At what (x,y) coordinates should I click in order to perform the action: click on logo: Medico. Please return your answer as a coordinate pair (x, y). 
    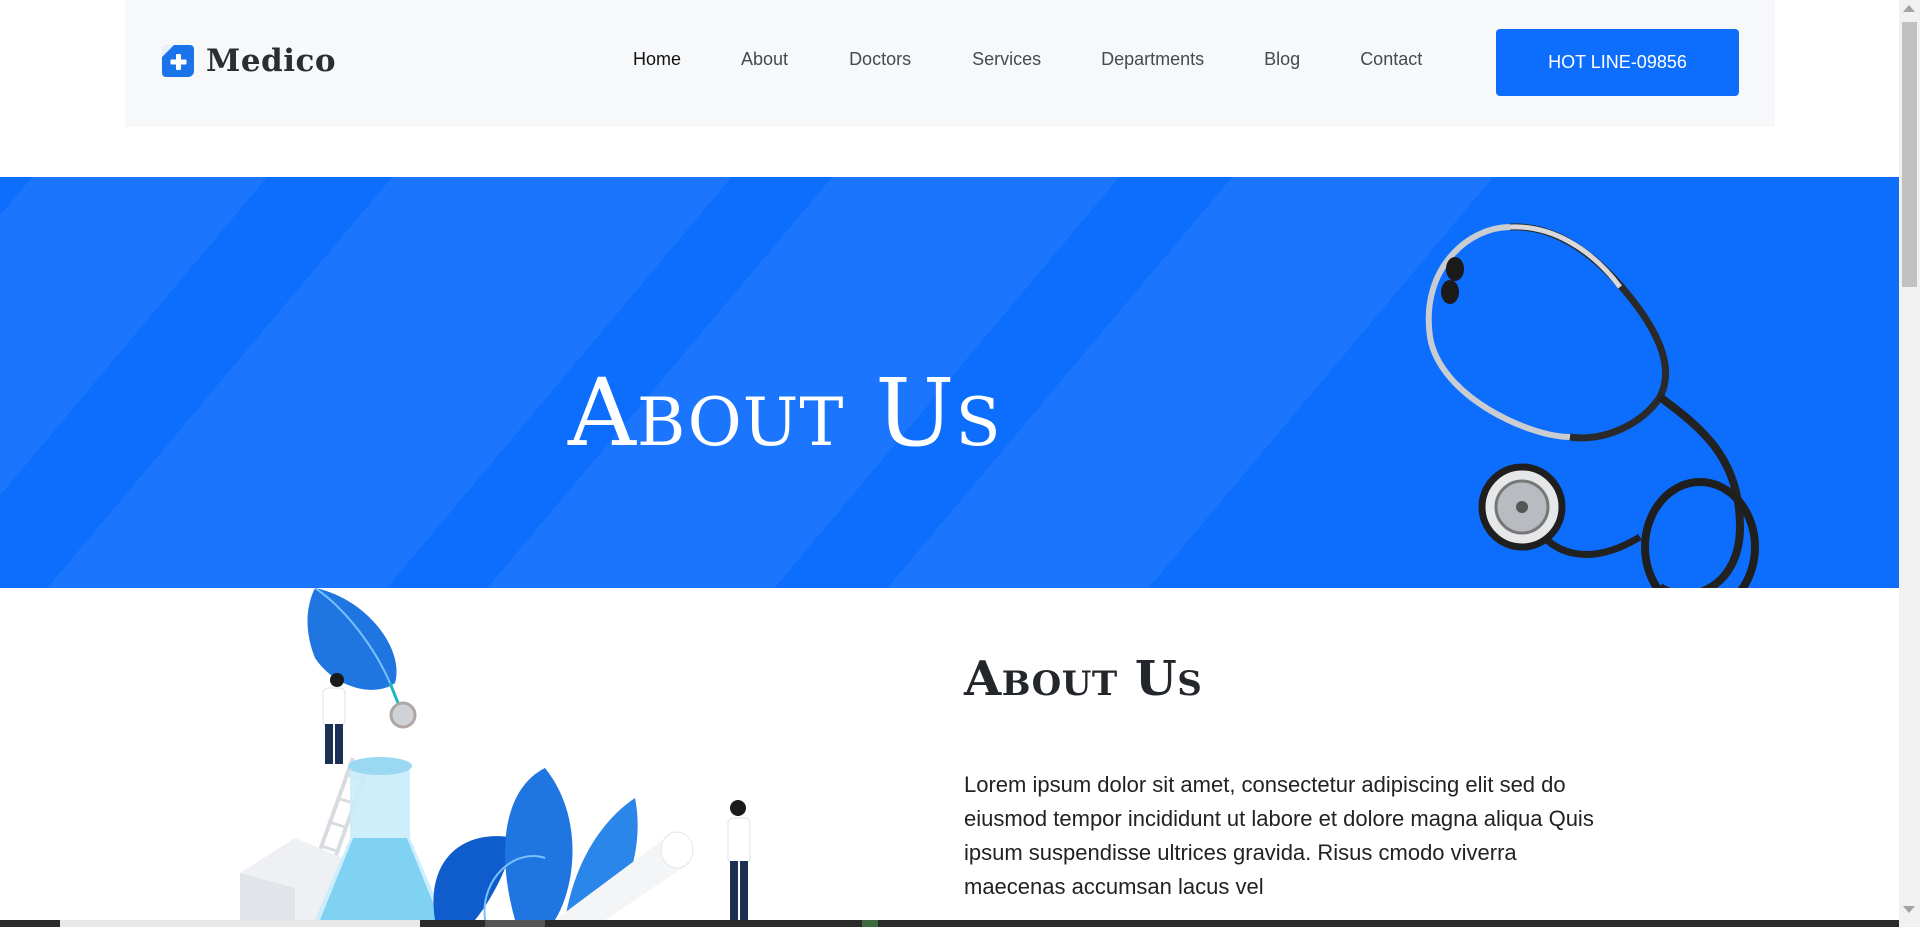
    Looking at the image, I should click on (248, 61).